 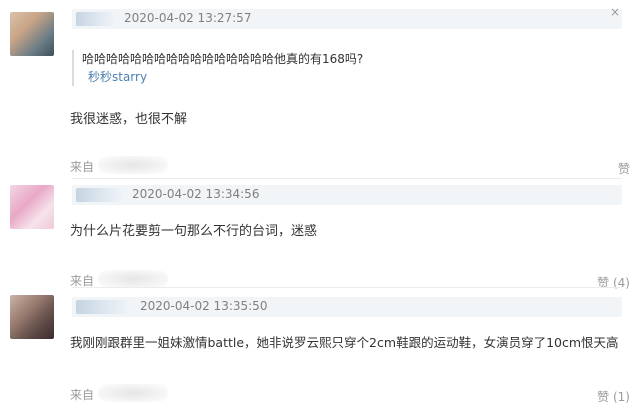 What do you see at coordinates (347, 17) in the screenshot?
I see `comment-header: 2020-04-02 13:27:57 ×` at bounding box center [347, 17].